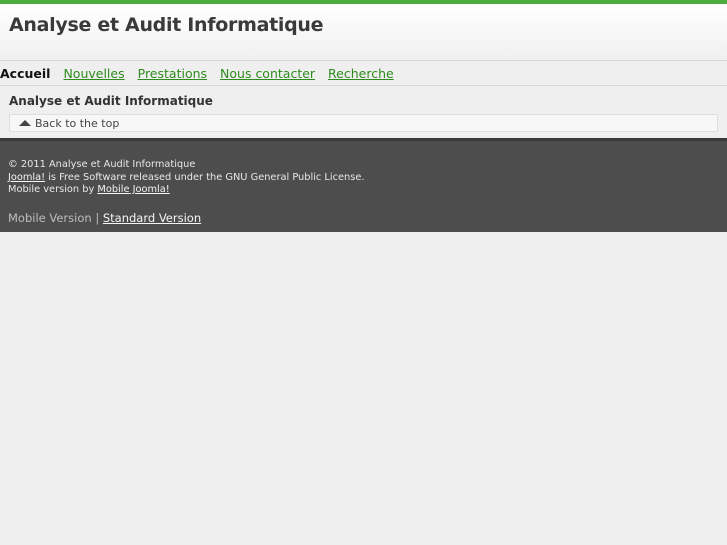 The width and height of the screenshot is (727, 545). I want to click on arrow-up-icon, so click(25, 123).